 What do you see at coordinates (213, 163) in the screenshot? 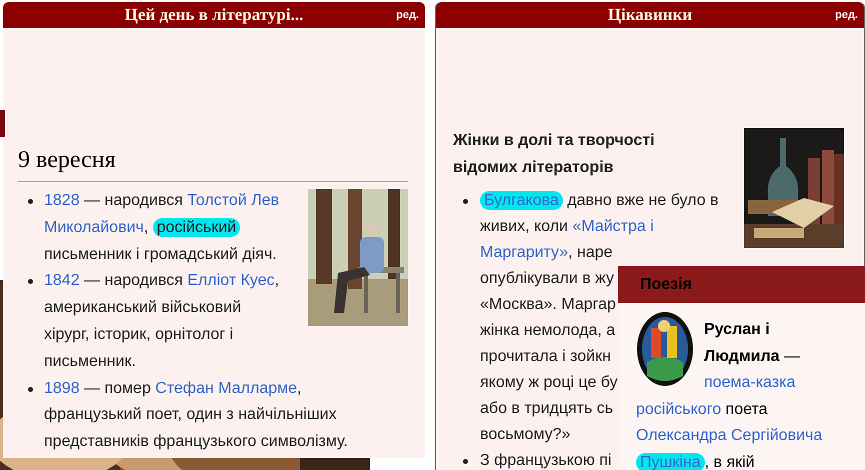
I see `date-heading: 9 вересня` at bounding box center [213, 163].